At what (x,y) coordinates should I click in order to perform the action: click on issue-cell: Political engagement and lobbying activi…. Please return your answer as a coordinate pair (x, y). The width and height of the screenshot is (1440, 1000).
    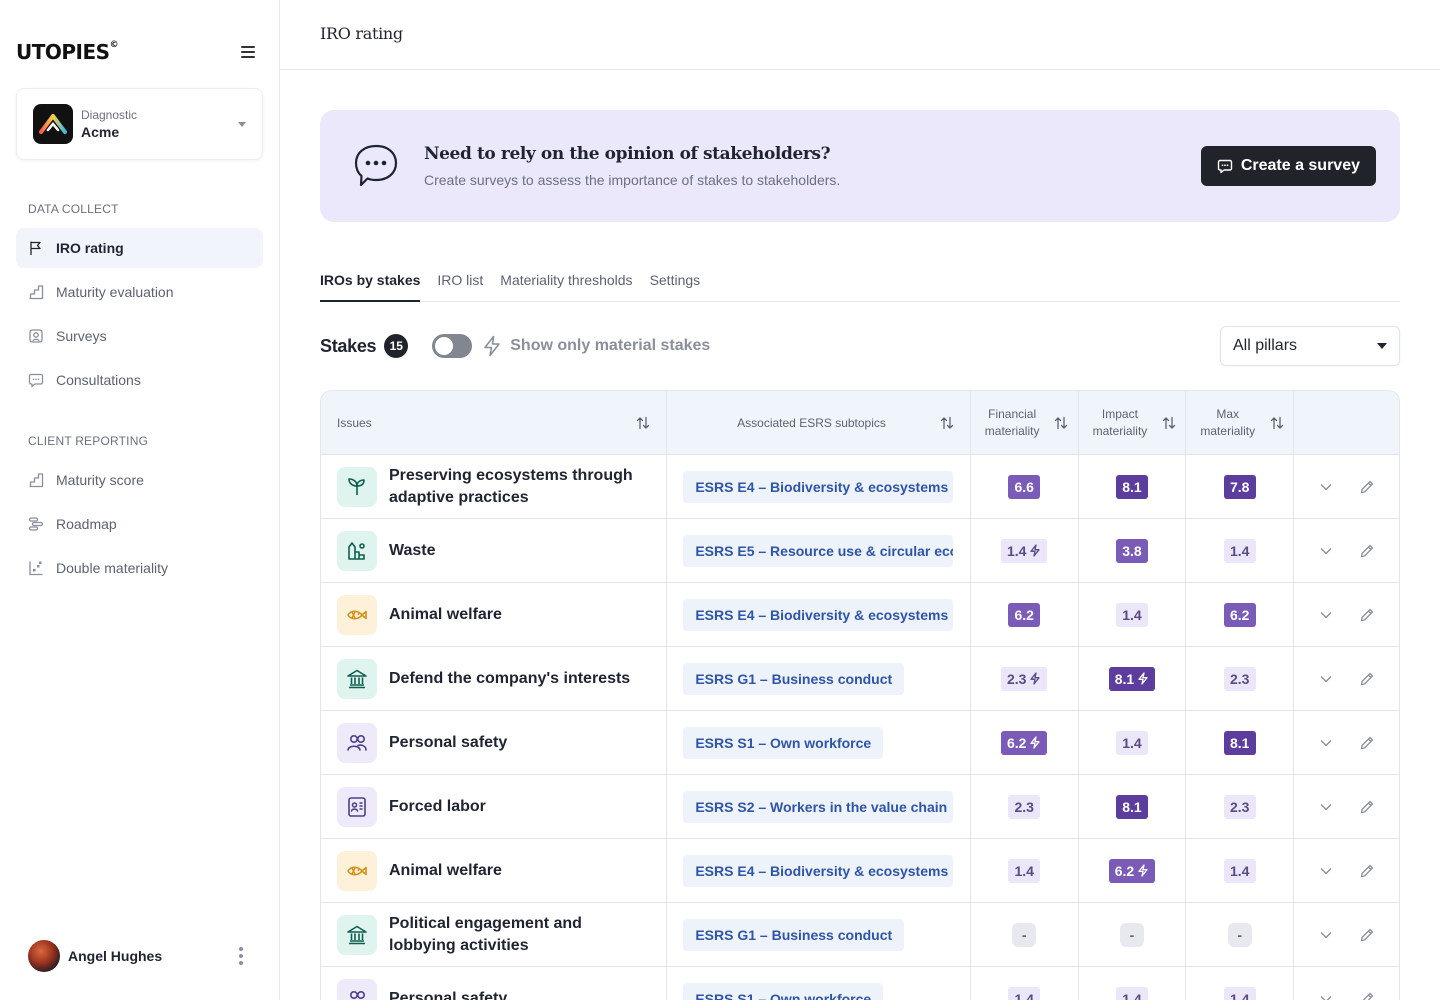
    Looking at the image, I should click on (494, 934).